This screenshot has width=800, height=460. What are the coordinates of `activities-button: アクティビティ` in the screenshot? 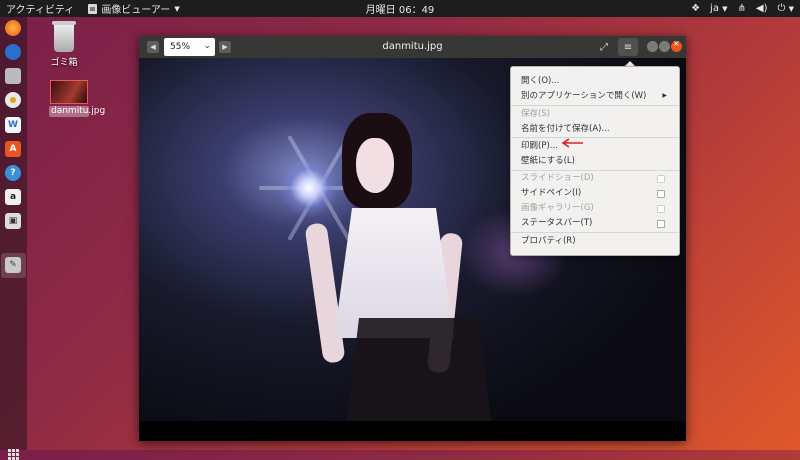 It's located at (40, 8).